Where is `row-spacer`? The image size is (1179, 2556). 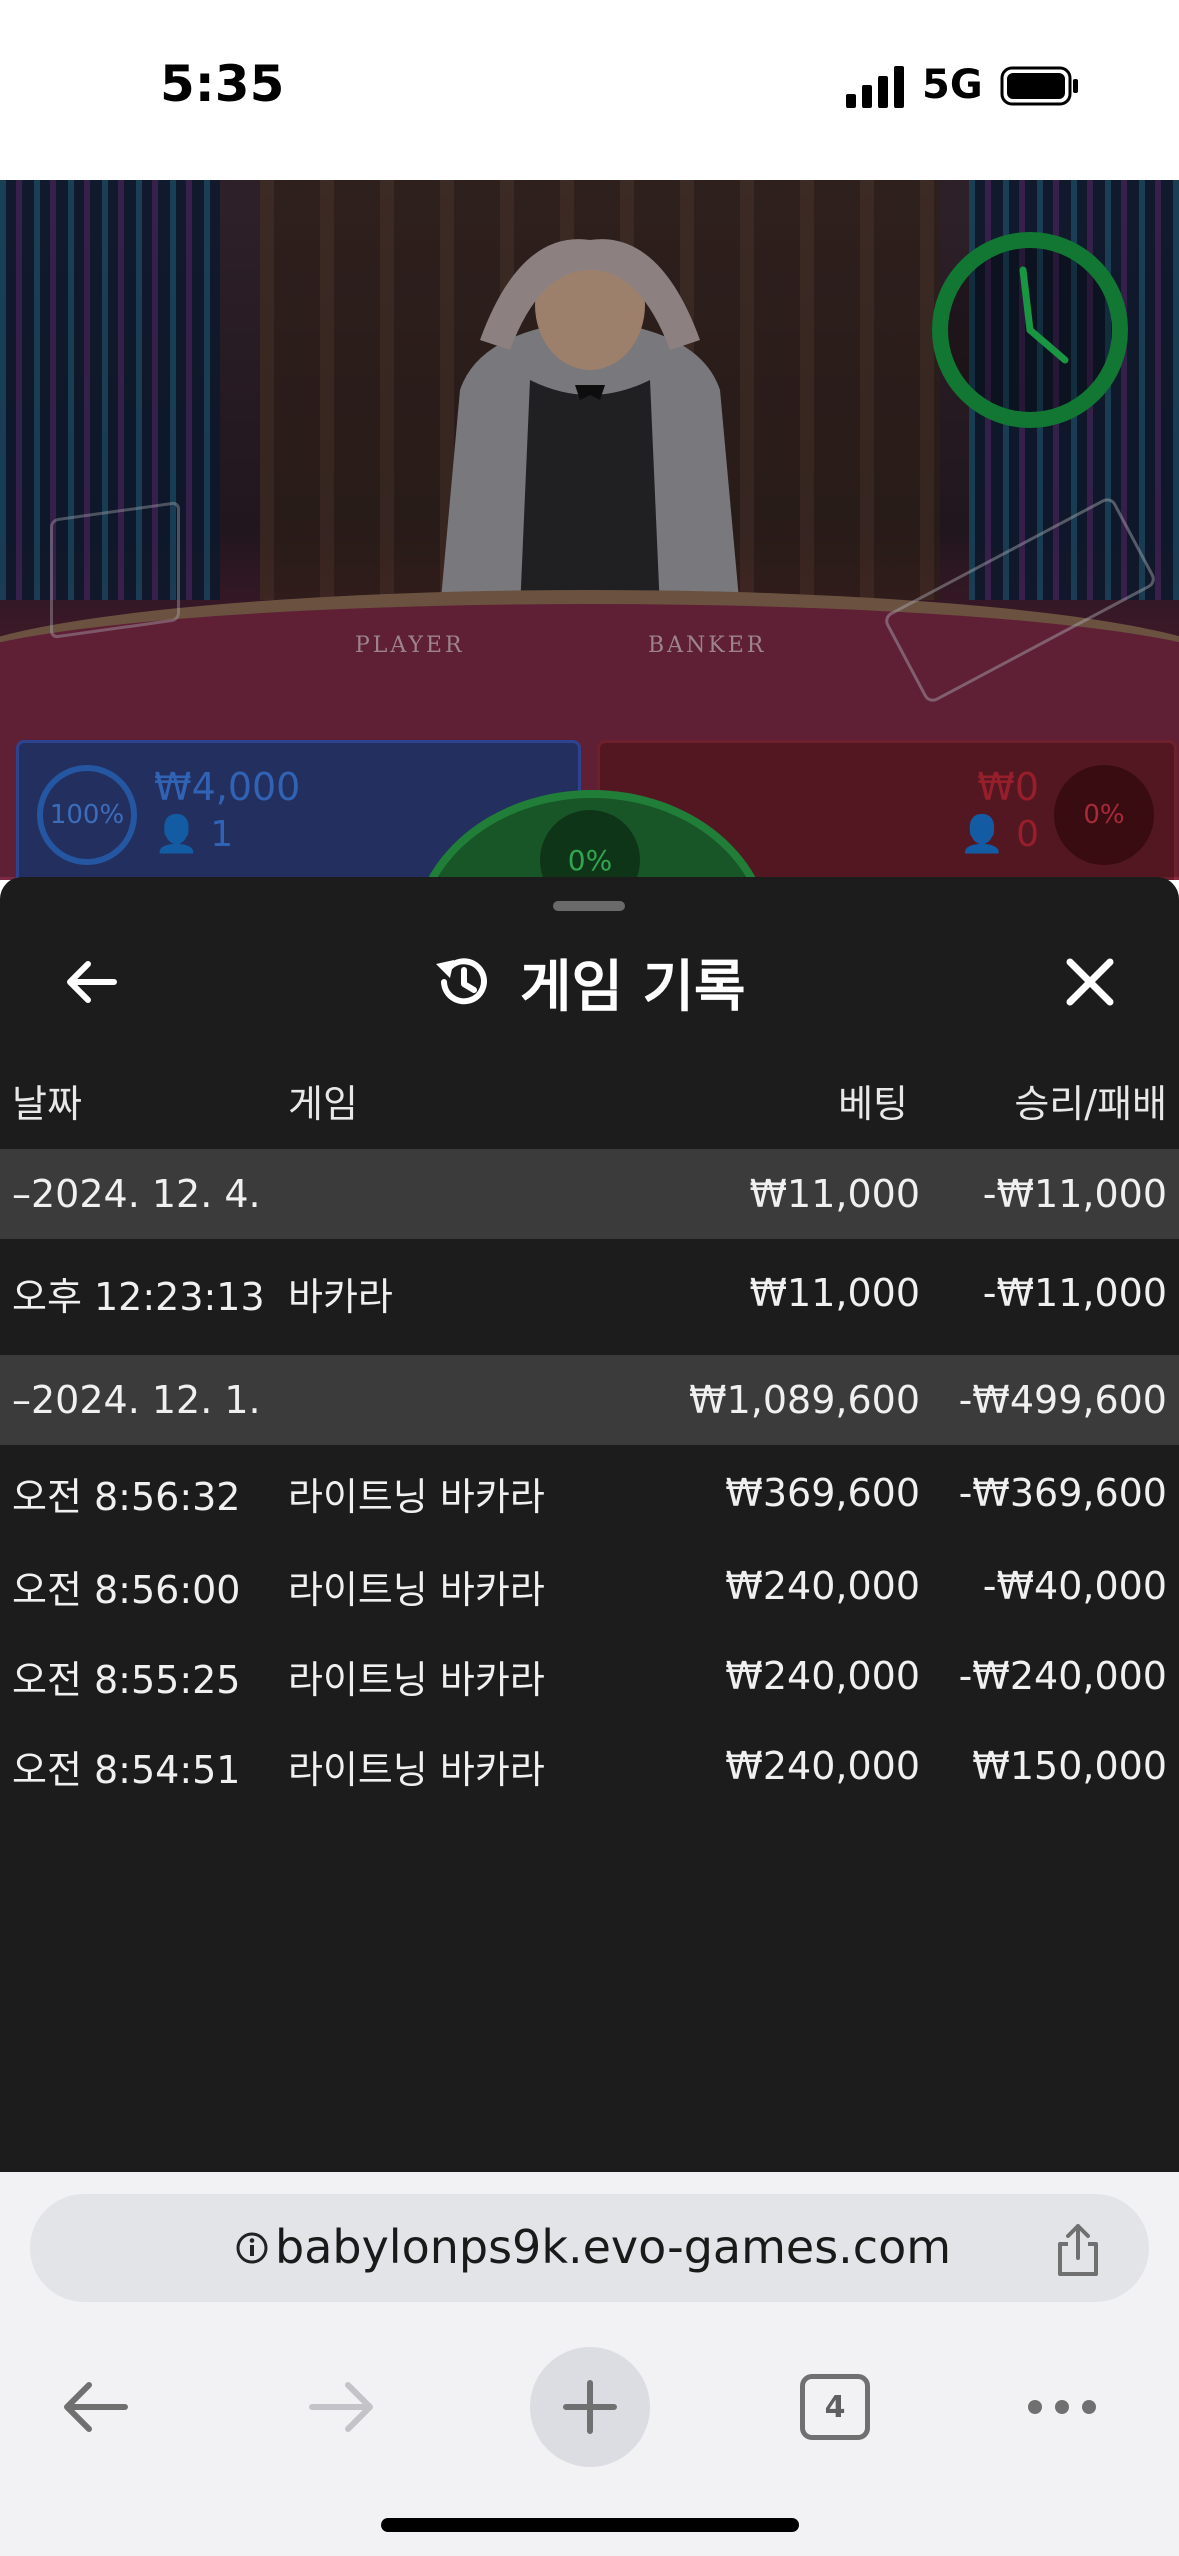
row-spacer is located at coordinates (589, 1351).